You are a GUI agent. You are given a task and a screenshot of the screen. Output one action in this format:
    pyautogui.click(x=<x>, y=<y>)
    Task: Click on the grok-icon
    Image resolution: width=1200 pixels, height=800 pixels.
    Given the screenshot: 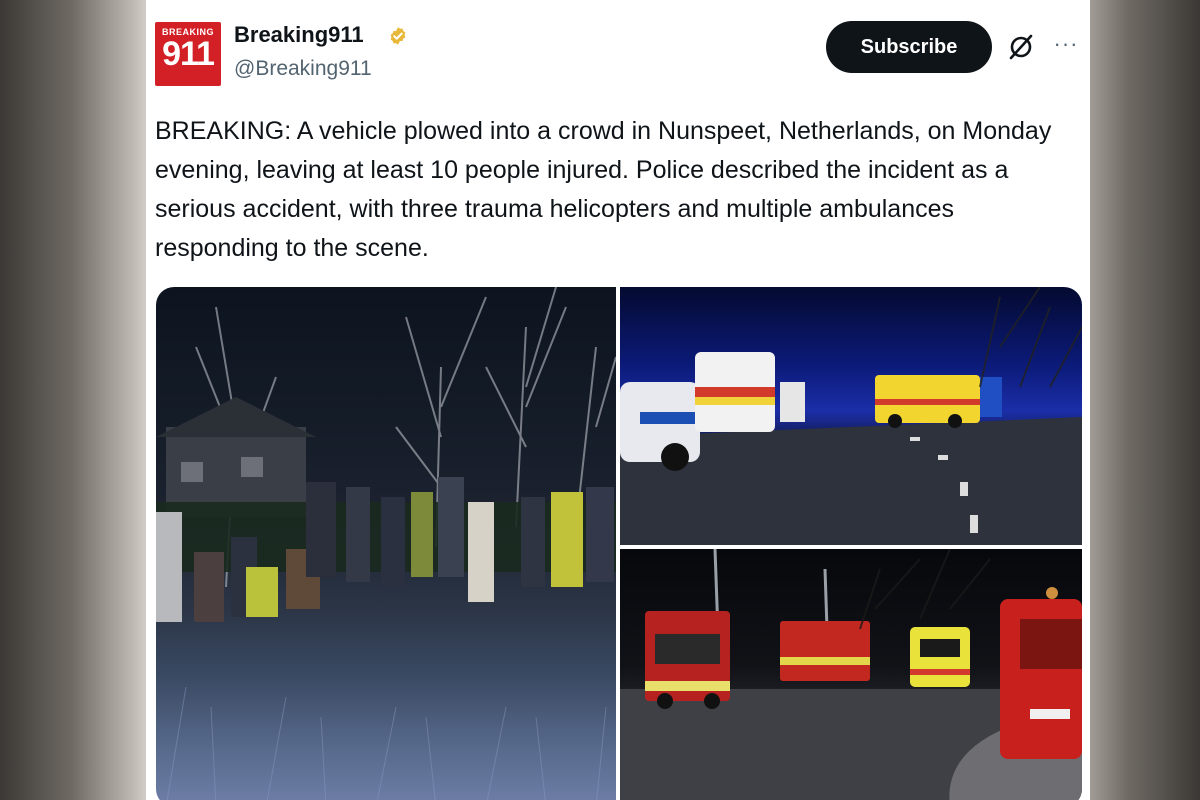 What is the action you would take?
    pyautogui.click(x=1021, y=47)
    